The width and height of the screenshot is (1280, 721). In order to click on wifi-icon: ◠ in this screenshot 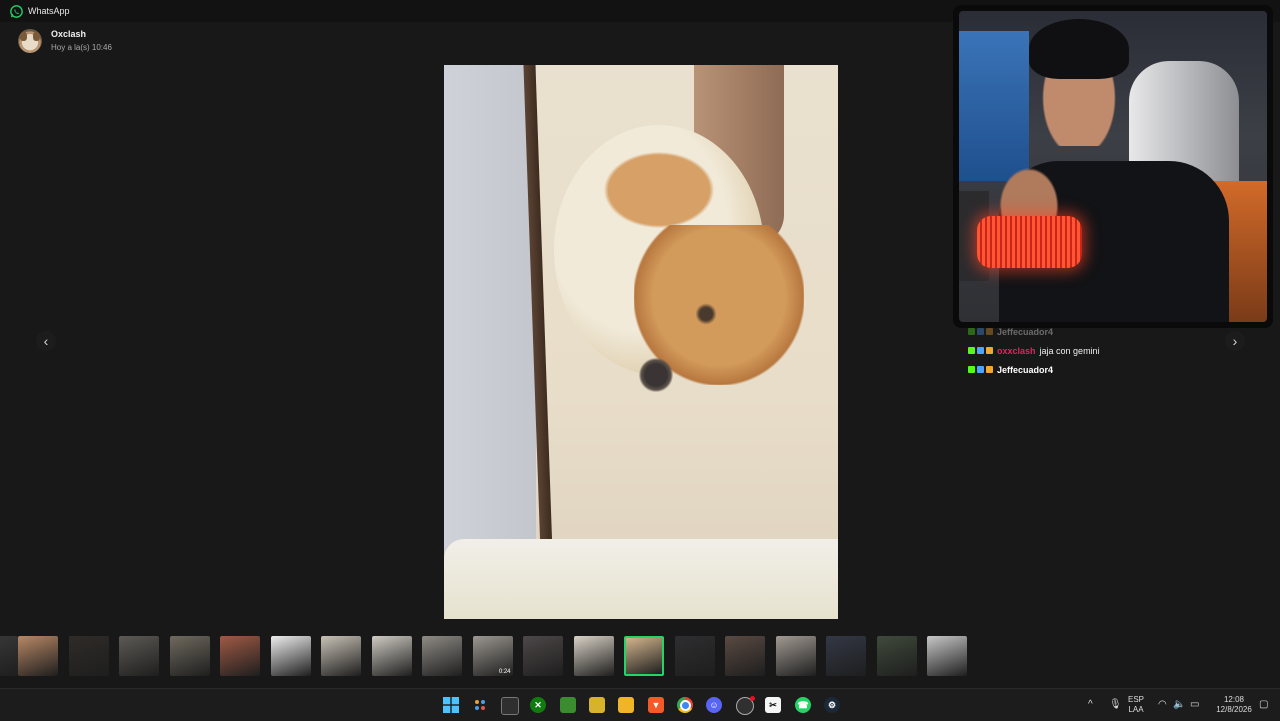, I will do `click(1162, 704)`.